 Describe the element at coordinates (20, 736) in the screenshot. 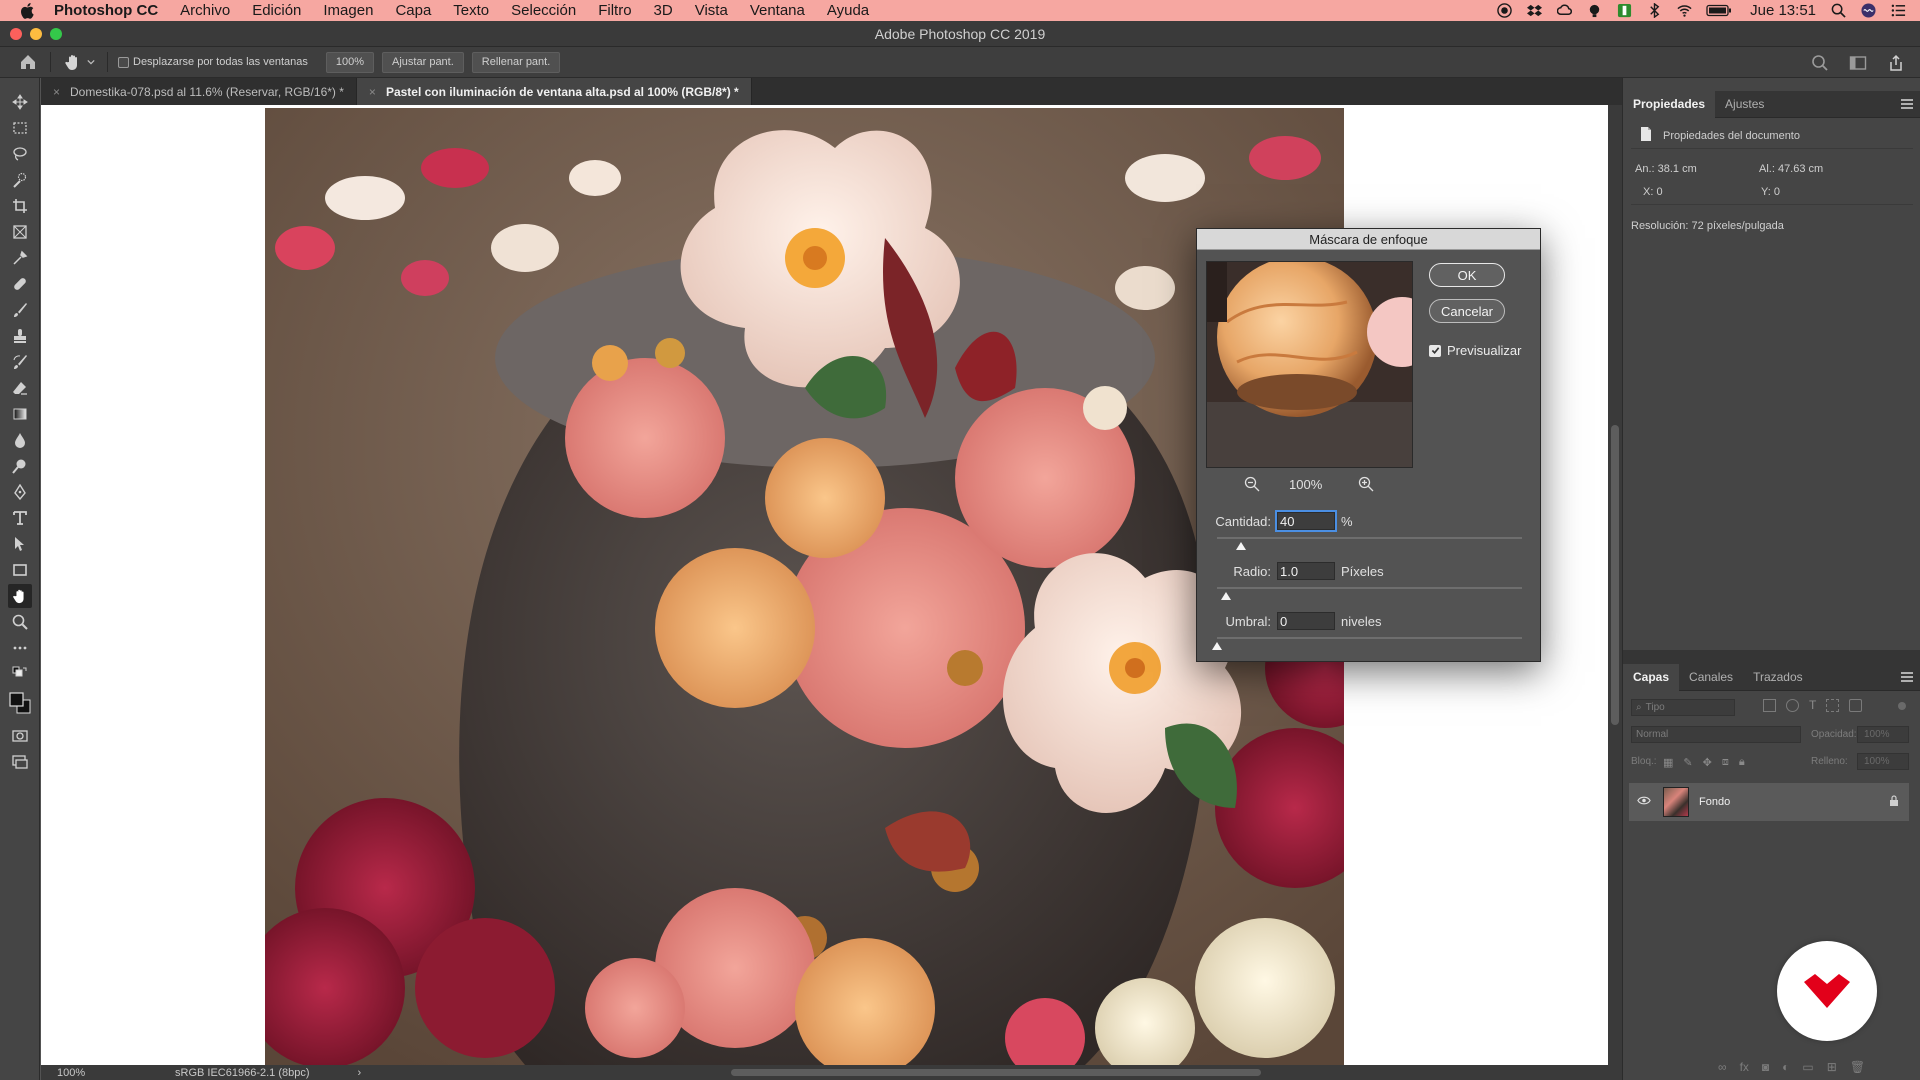

I see `quick-mask-icon` at that location.